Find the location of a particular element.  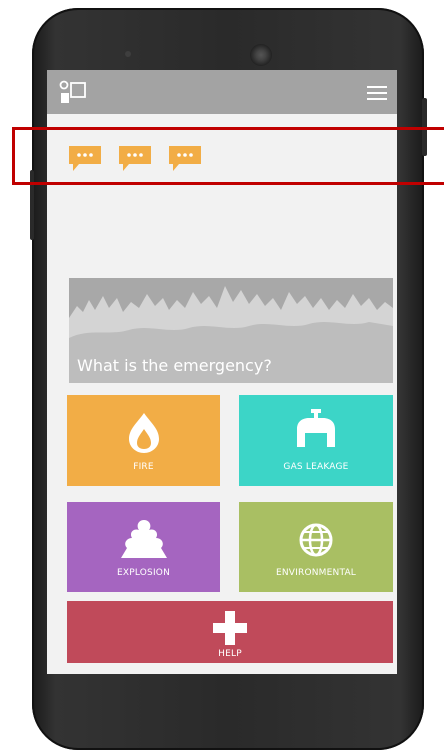

gas-leakage-tile: GAS LEAKAGE is located at coordinates (316, 440).